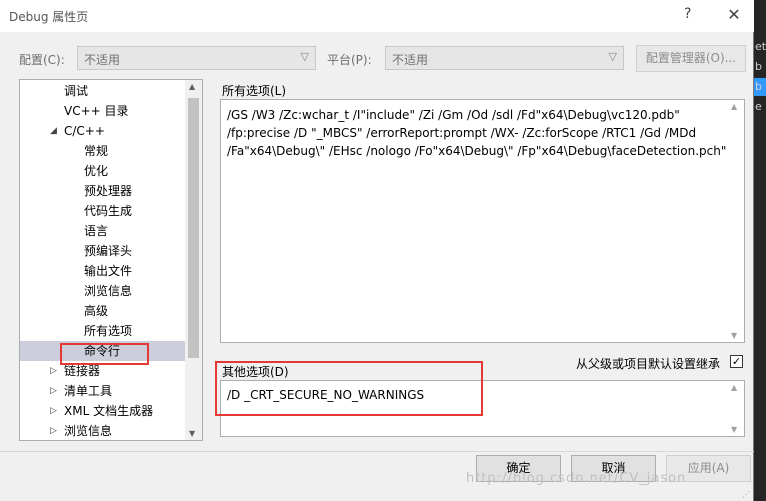 The height and width of the screenshot is (501, 766). What do you see at coordinates (735, 408) in the screenshot?
I see `other-options-scrollbar: ▲ ▼` at bounding box center [735, 408].